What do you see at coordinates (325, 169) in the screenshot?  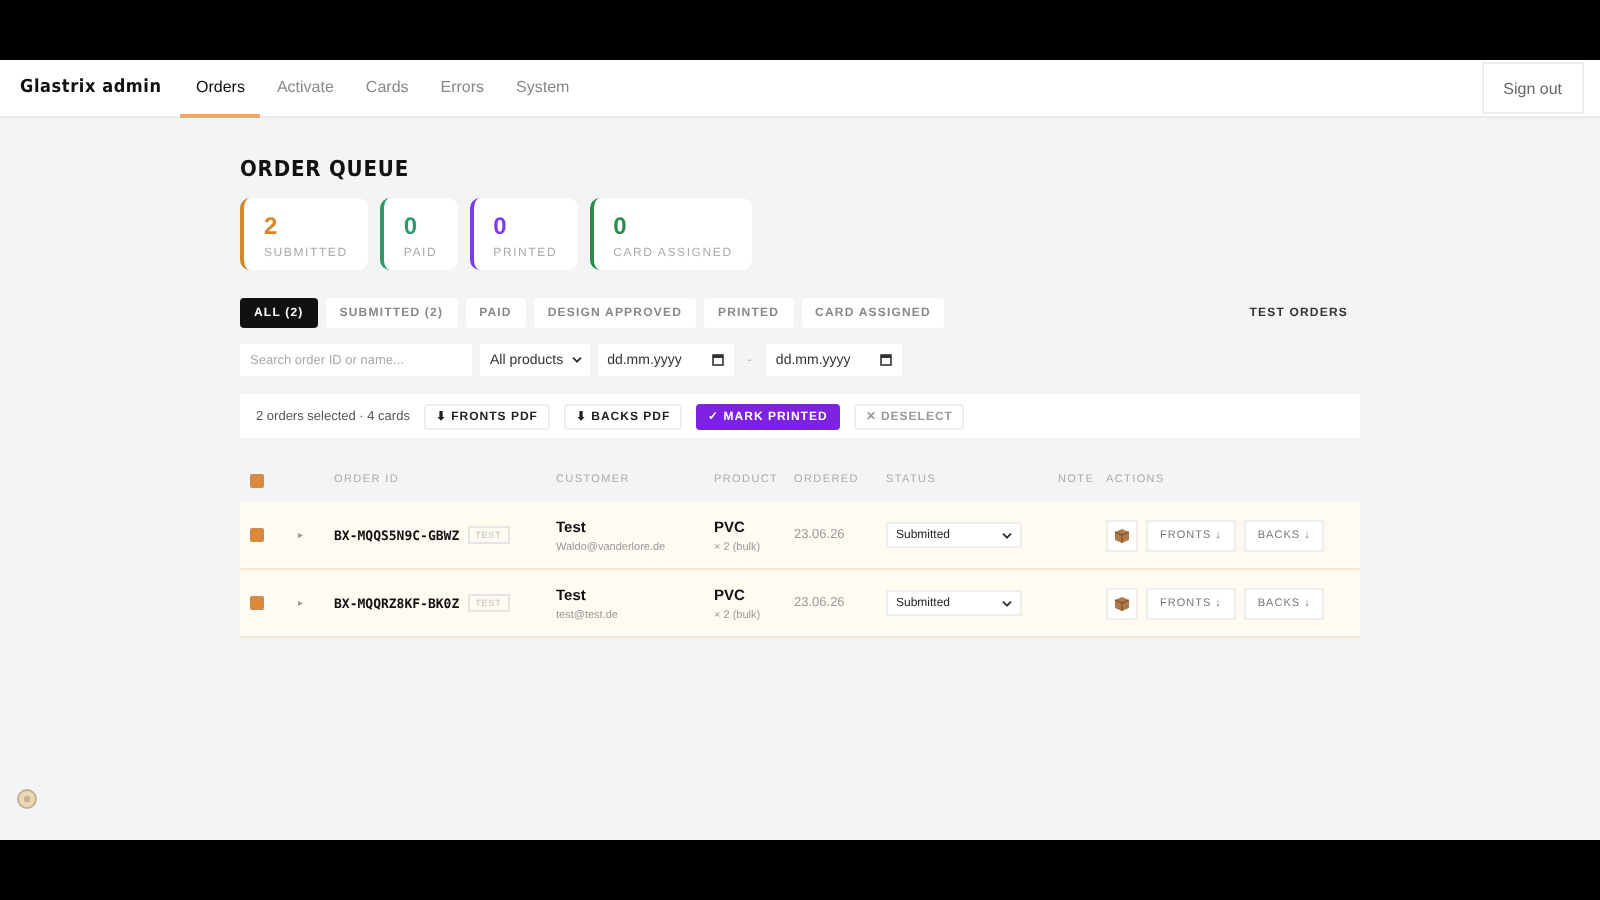 I see `page-title: ORDER QUEUE` at bounding box center [325, 169].